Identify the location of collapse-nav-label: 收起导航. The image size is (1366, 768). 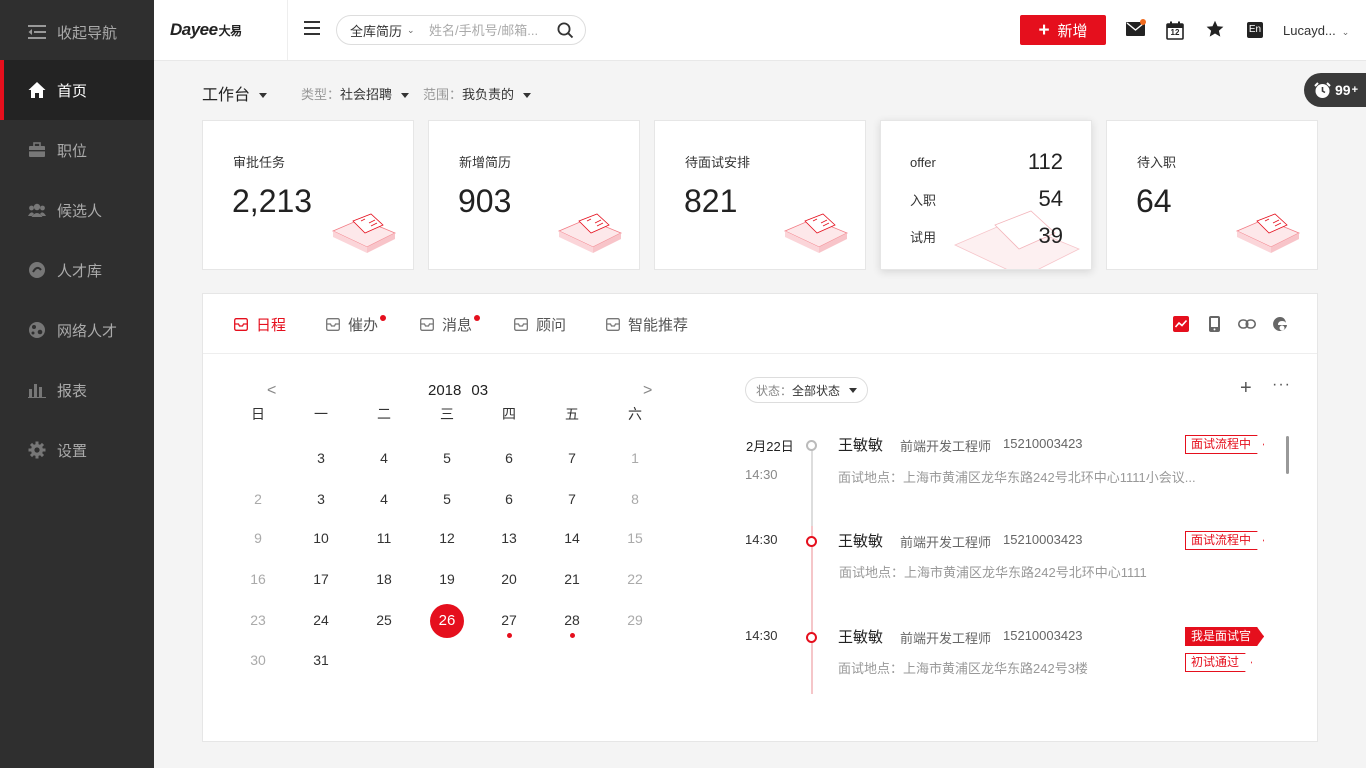
(87, 33).